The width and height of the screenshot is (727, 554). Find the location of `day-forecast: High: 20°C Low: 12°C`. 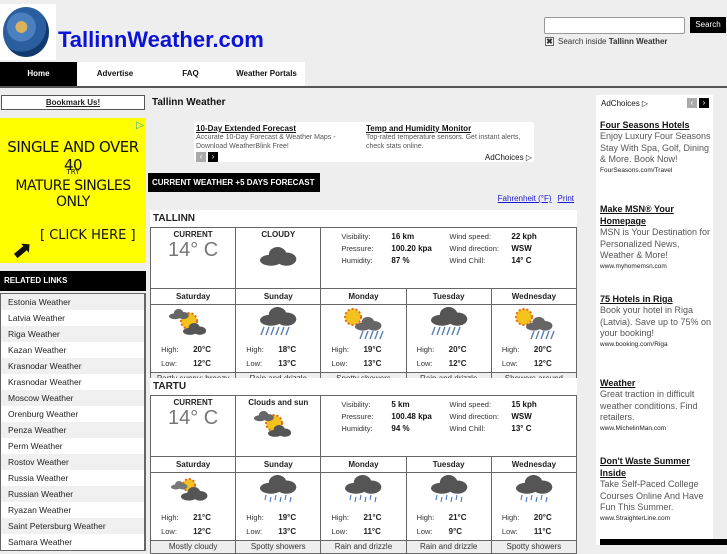

day-forecast: High: 20°C Low: 12°C is located at coordinates (193, 338).